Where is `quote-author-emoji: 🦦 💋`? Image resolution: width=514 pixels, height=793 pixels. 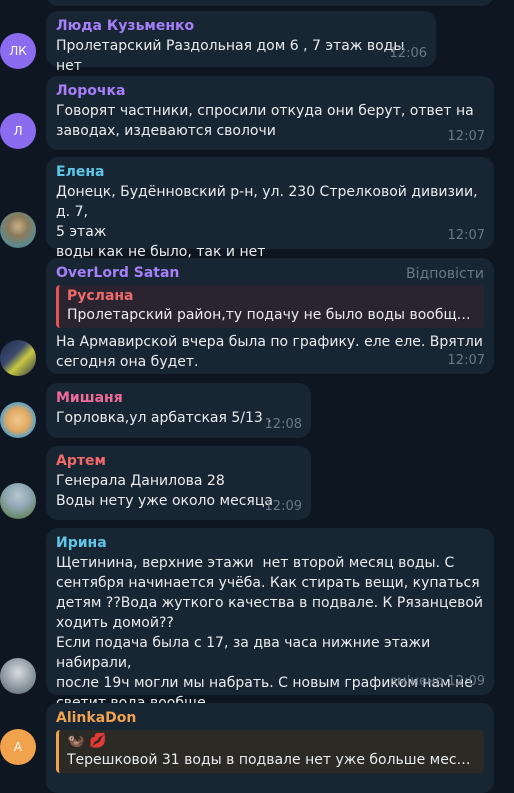 quote-author-emoji: 🦦 💋 is located at coordinates (87, 741).